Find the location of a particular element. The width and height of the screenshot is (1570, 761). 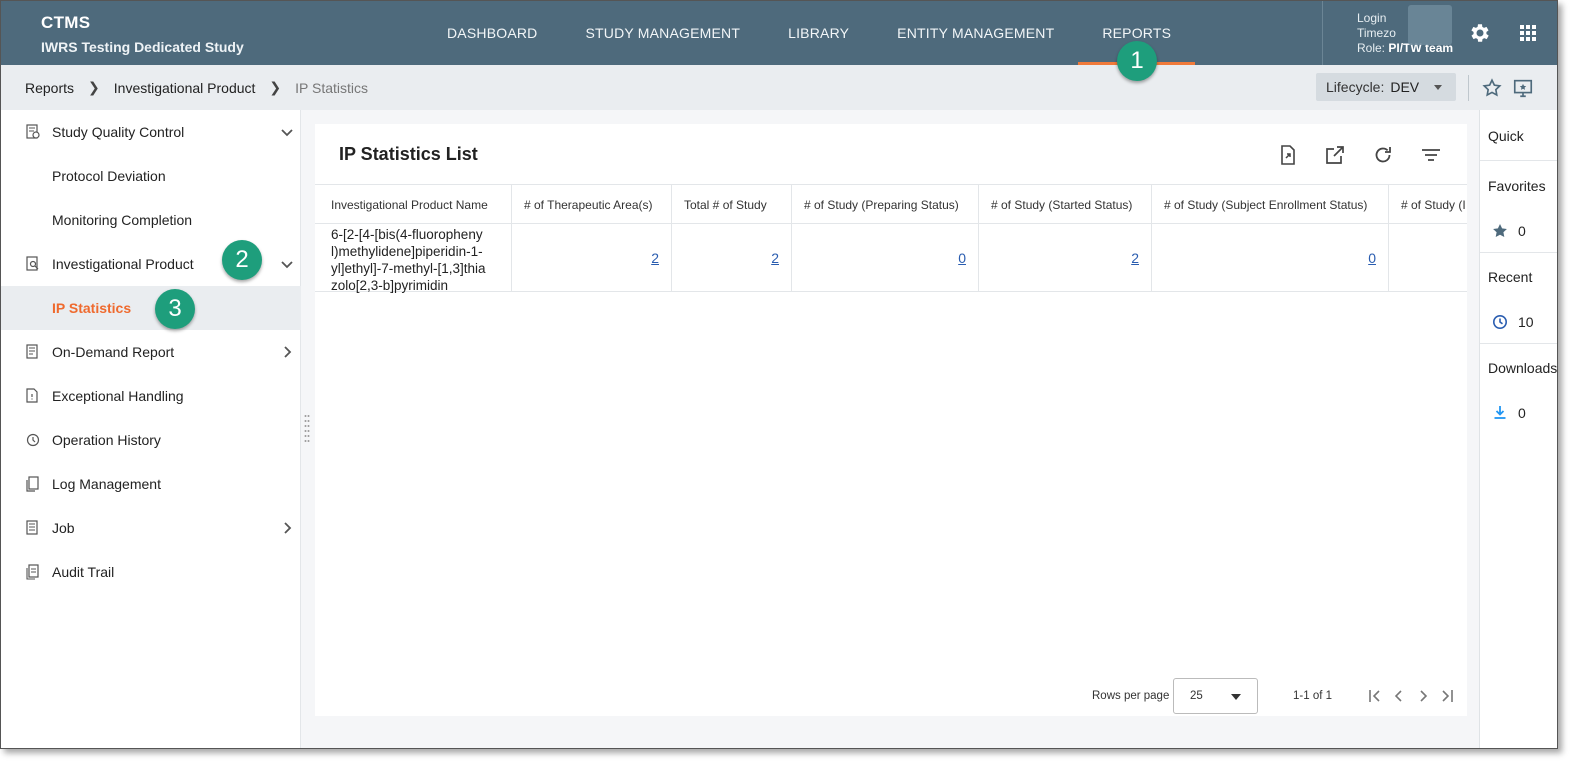

sidebar-item-audit-trail: Audit Trail is located at coordinates (151, 572).